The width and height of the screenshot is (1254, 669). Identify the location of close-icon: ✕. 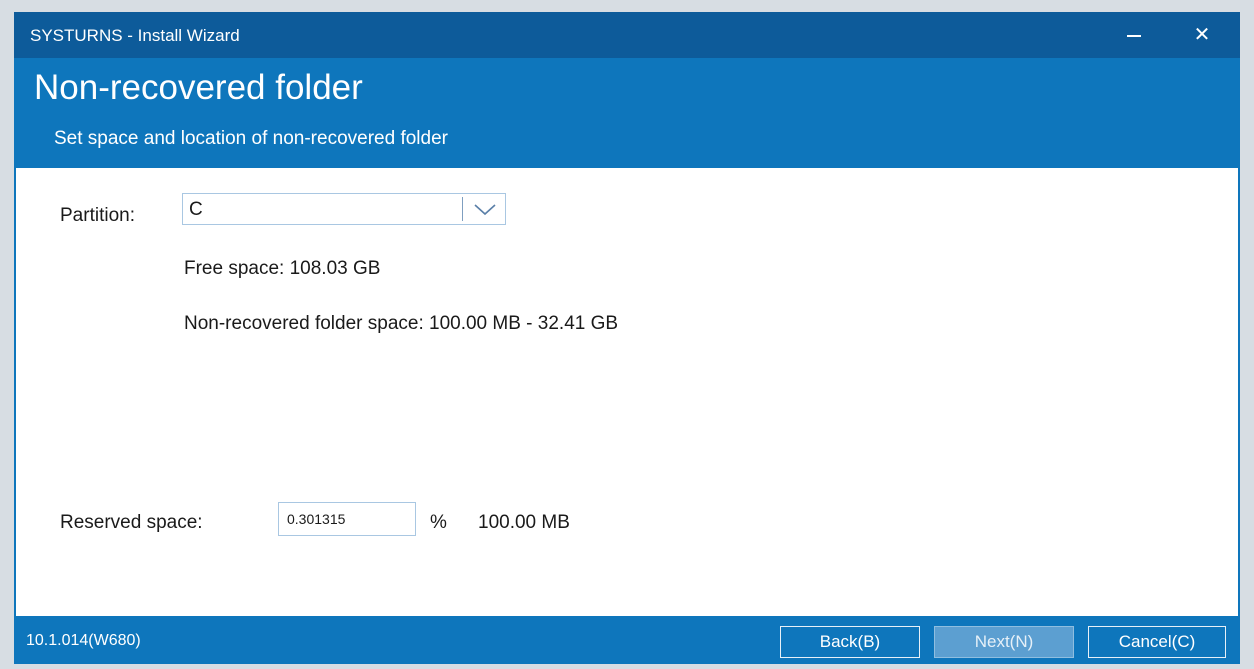
(1202, 35).